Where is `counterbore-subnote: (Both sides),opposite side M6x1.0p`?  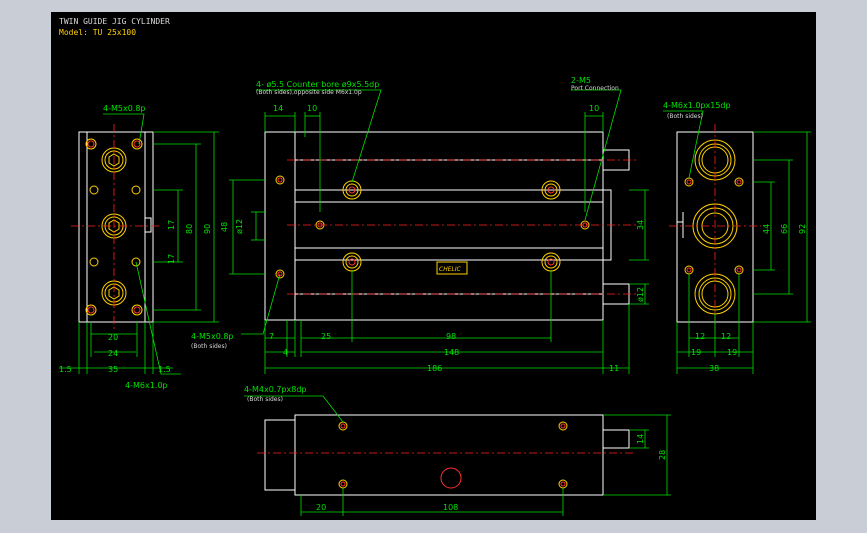
counterbore-subnote: (Both sides),opposite side M6x1.0p is located at coordinates (309, 92).